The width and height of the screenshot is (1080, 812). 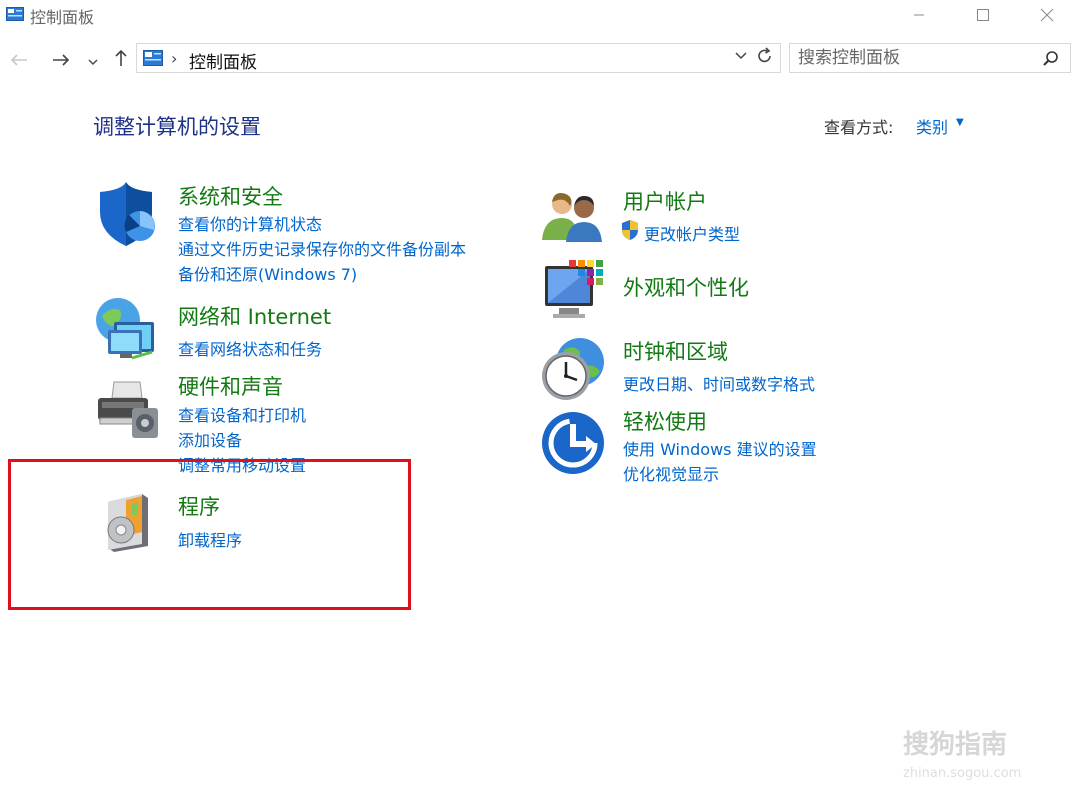 What do you see at coordinates (177, 127) in the screenshot?
I see `page-title: 调整计算机的设置` at bounding box center [177, 127].